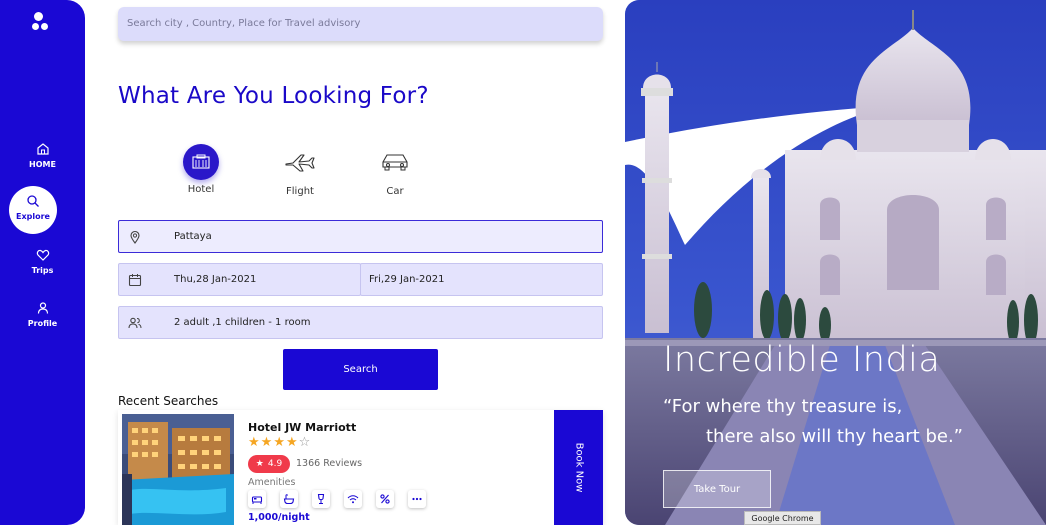  I want to click on sidebar-item-trips: Trips, so click(42, 261).